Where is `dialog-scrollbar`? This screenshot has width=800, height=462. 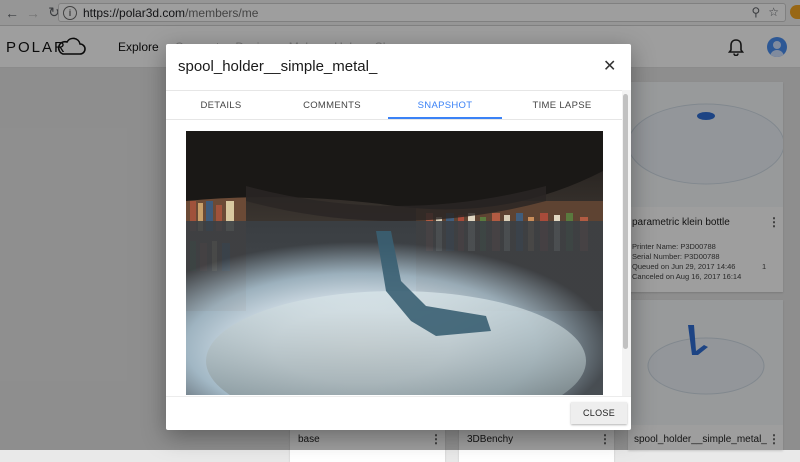 dialog-scrollbar is located at coordinates (626, 243).